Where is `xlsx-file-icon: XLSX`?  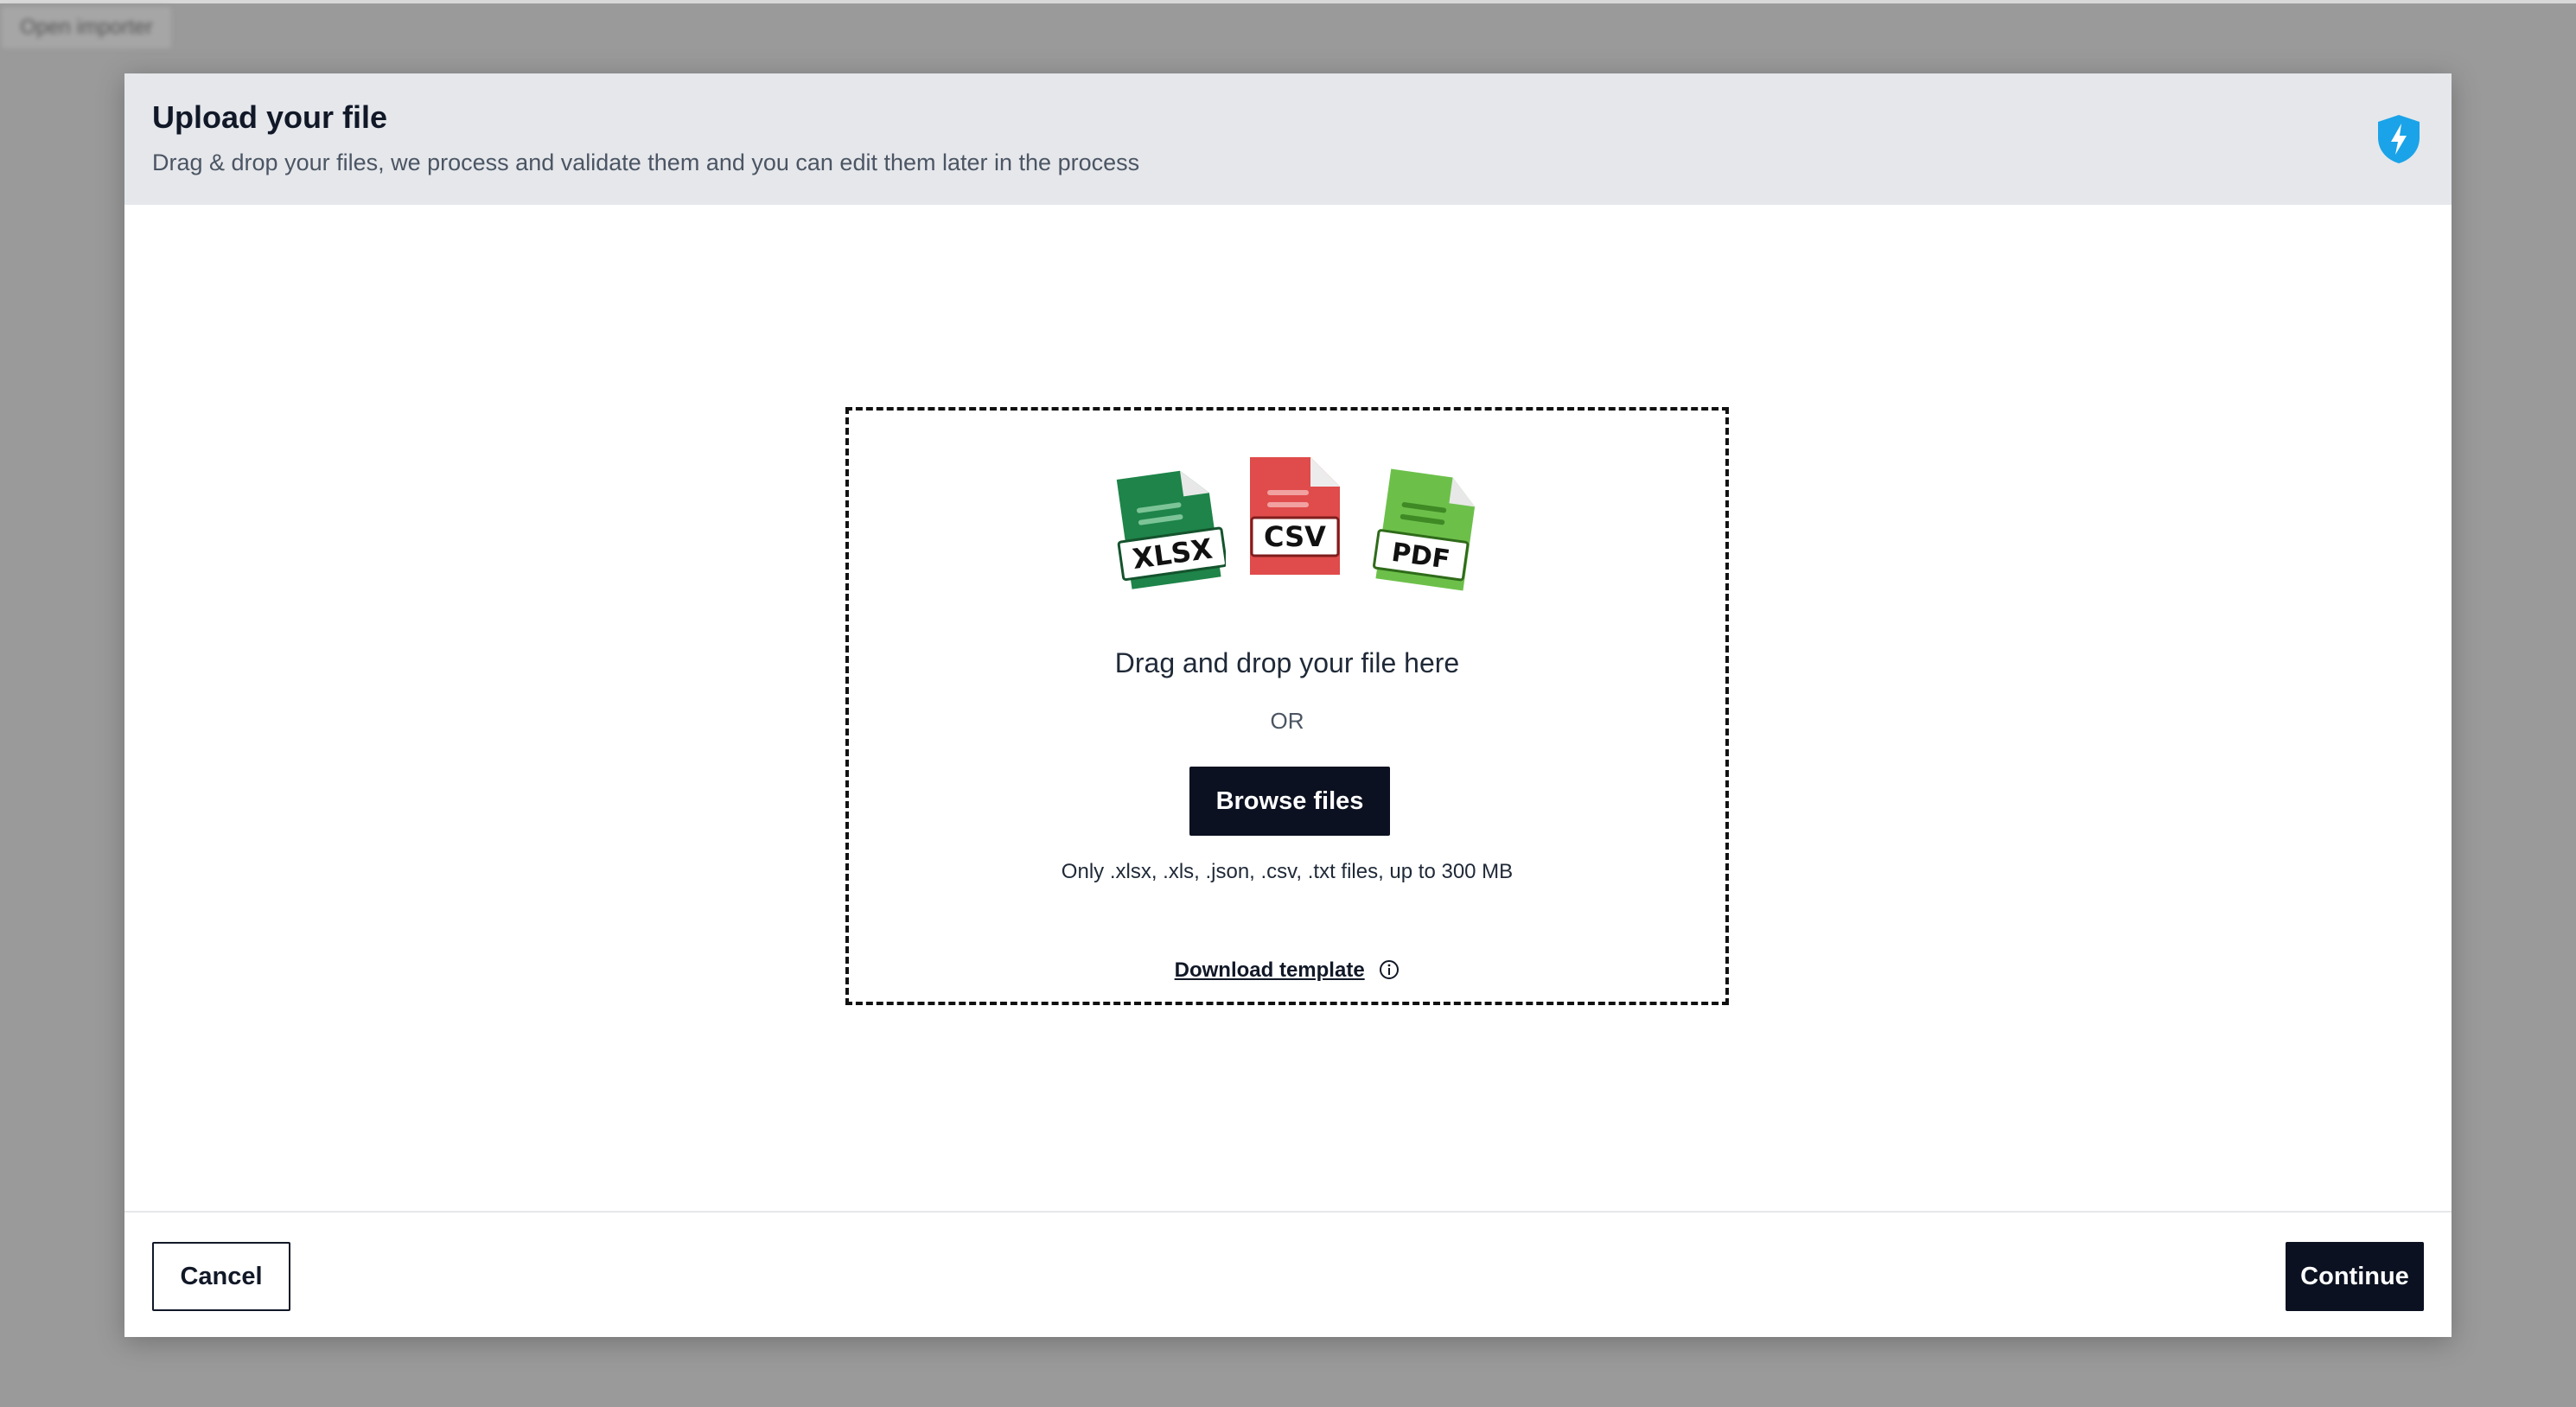
xlsx-file-icon: XLSX is located at coordinates (1171, 529).